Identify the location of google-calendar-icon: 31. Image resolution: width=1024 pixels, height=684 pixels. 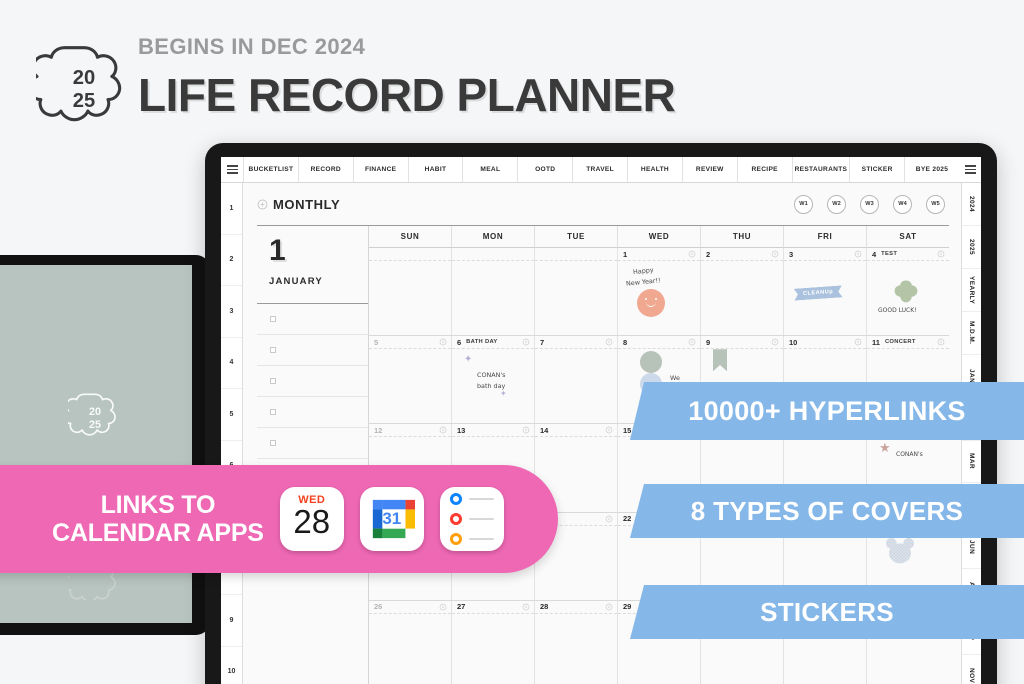
(391, 519).